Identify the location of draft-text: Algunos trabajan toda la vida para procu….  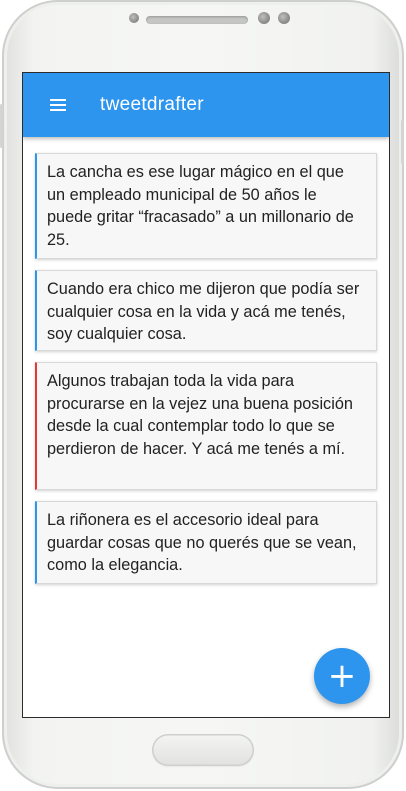
(200, 415).